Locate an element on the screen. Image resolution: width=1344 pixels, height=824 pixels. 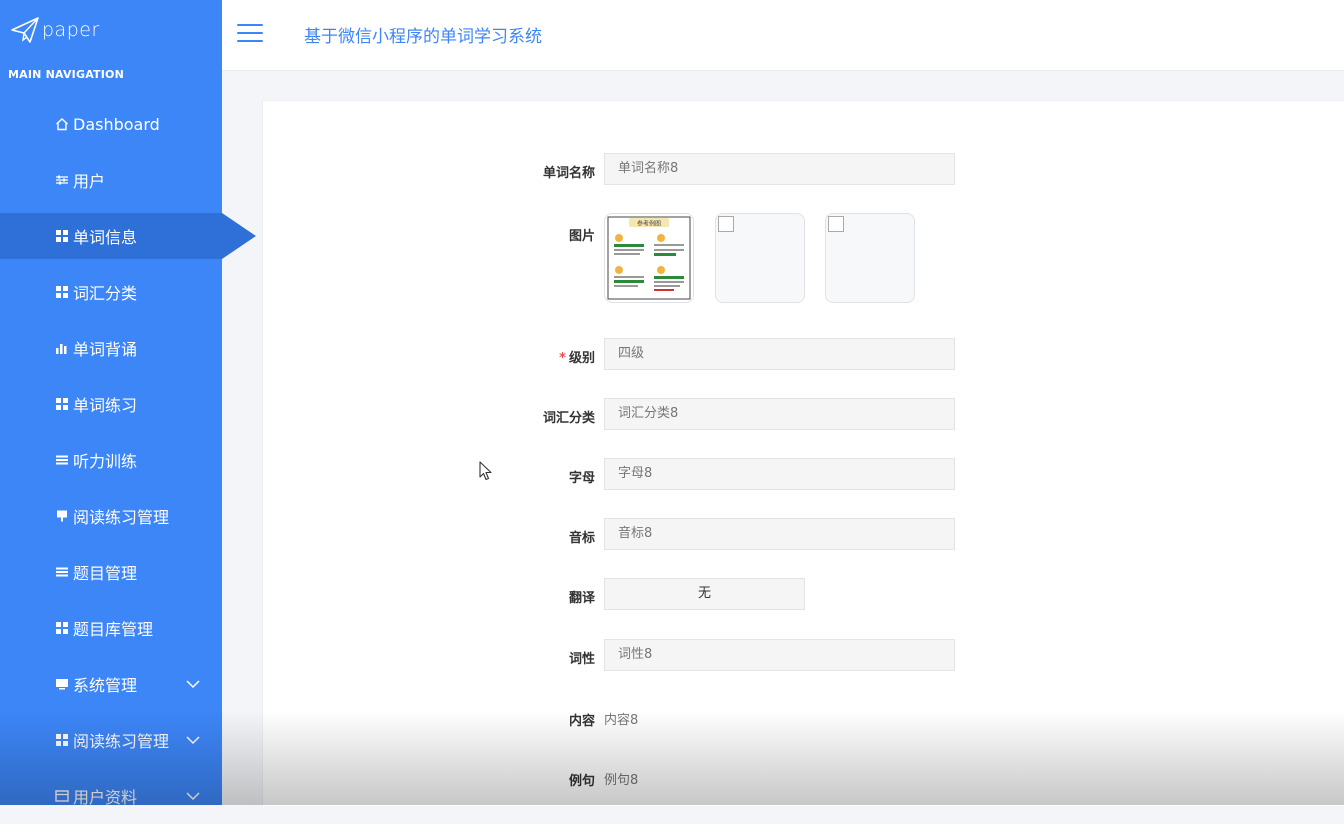
sidebar-item-profile: 用户资料 is located at coordinates (111, 796).